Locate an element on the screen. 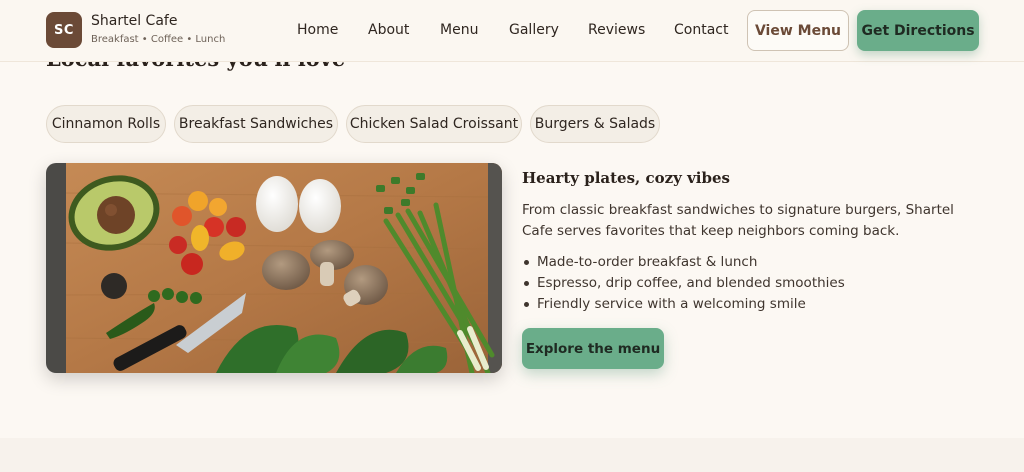  logo-badge: SC is located at coordinates (64, 30).